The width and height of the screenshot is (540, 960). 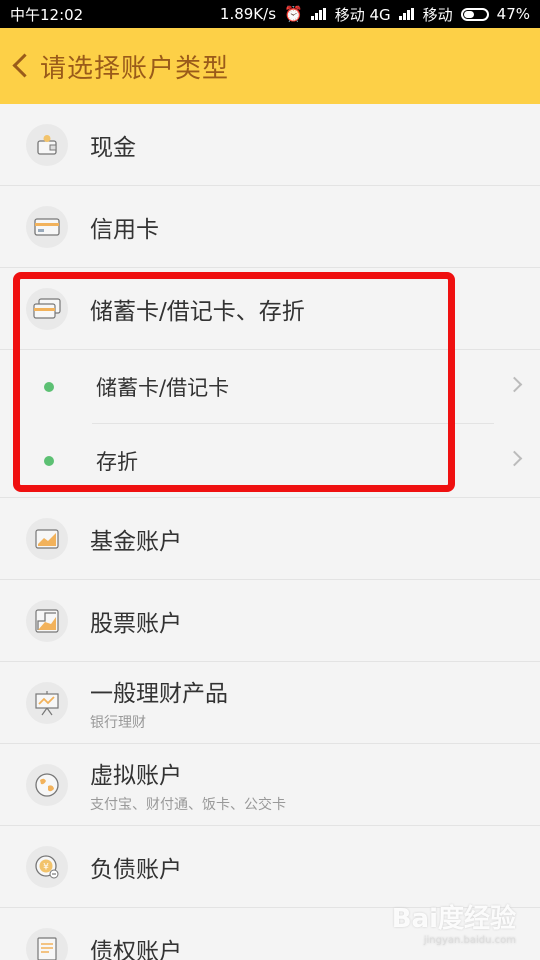 What do you see at coordinates (293, 14) in the screenshot?
I see `alarm-icon: ⏰` at bounding box center [293, 14].